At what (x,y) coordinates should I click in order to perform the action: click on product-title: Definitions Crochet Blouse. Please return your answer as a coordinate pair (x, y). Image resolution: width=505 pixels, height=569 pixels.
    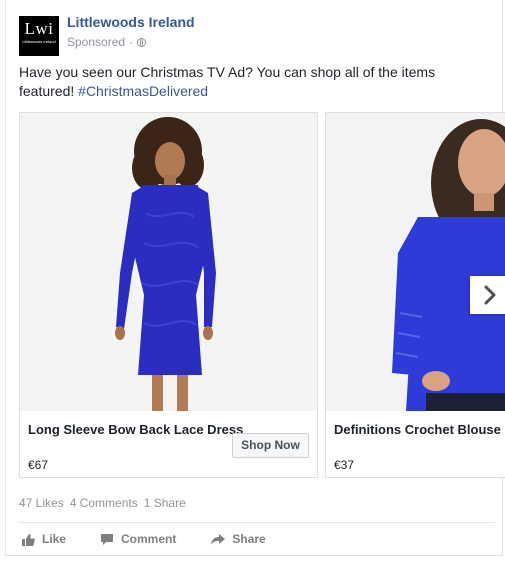
    Looking at the image, I should click on (417, 429).